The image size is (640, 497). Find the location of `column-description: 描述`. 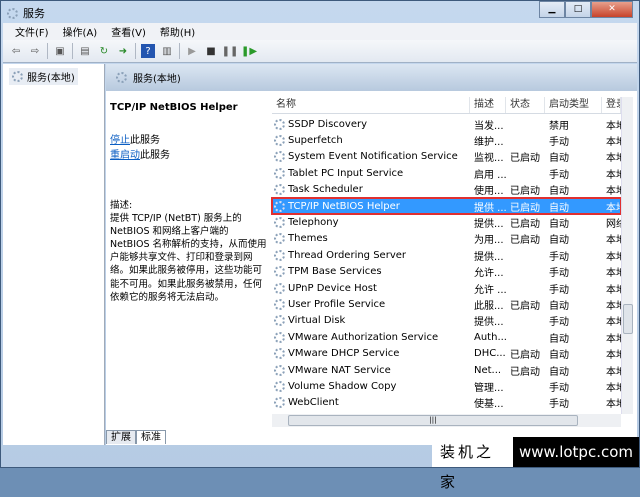

column-description: 描述 is located at coordinates (488, 105).